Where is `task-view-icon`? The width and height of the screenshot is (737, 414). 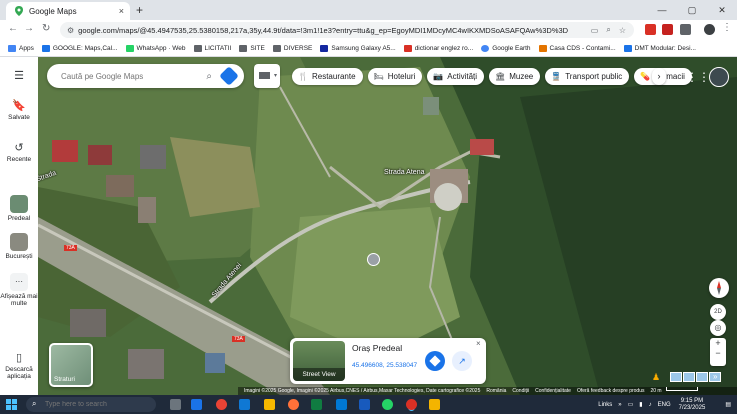
task-view-icon is located at coordinates (175, 404).